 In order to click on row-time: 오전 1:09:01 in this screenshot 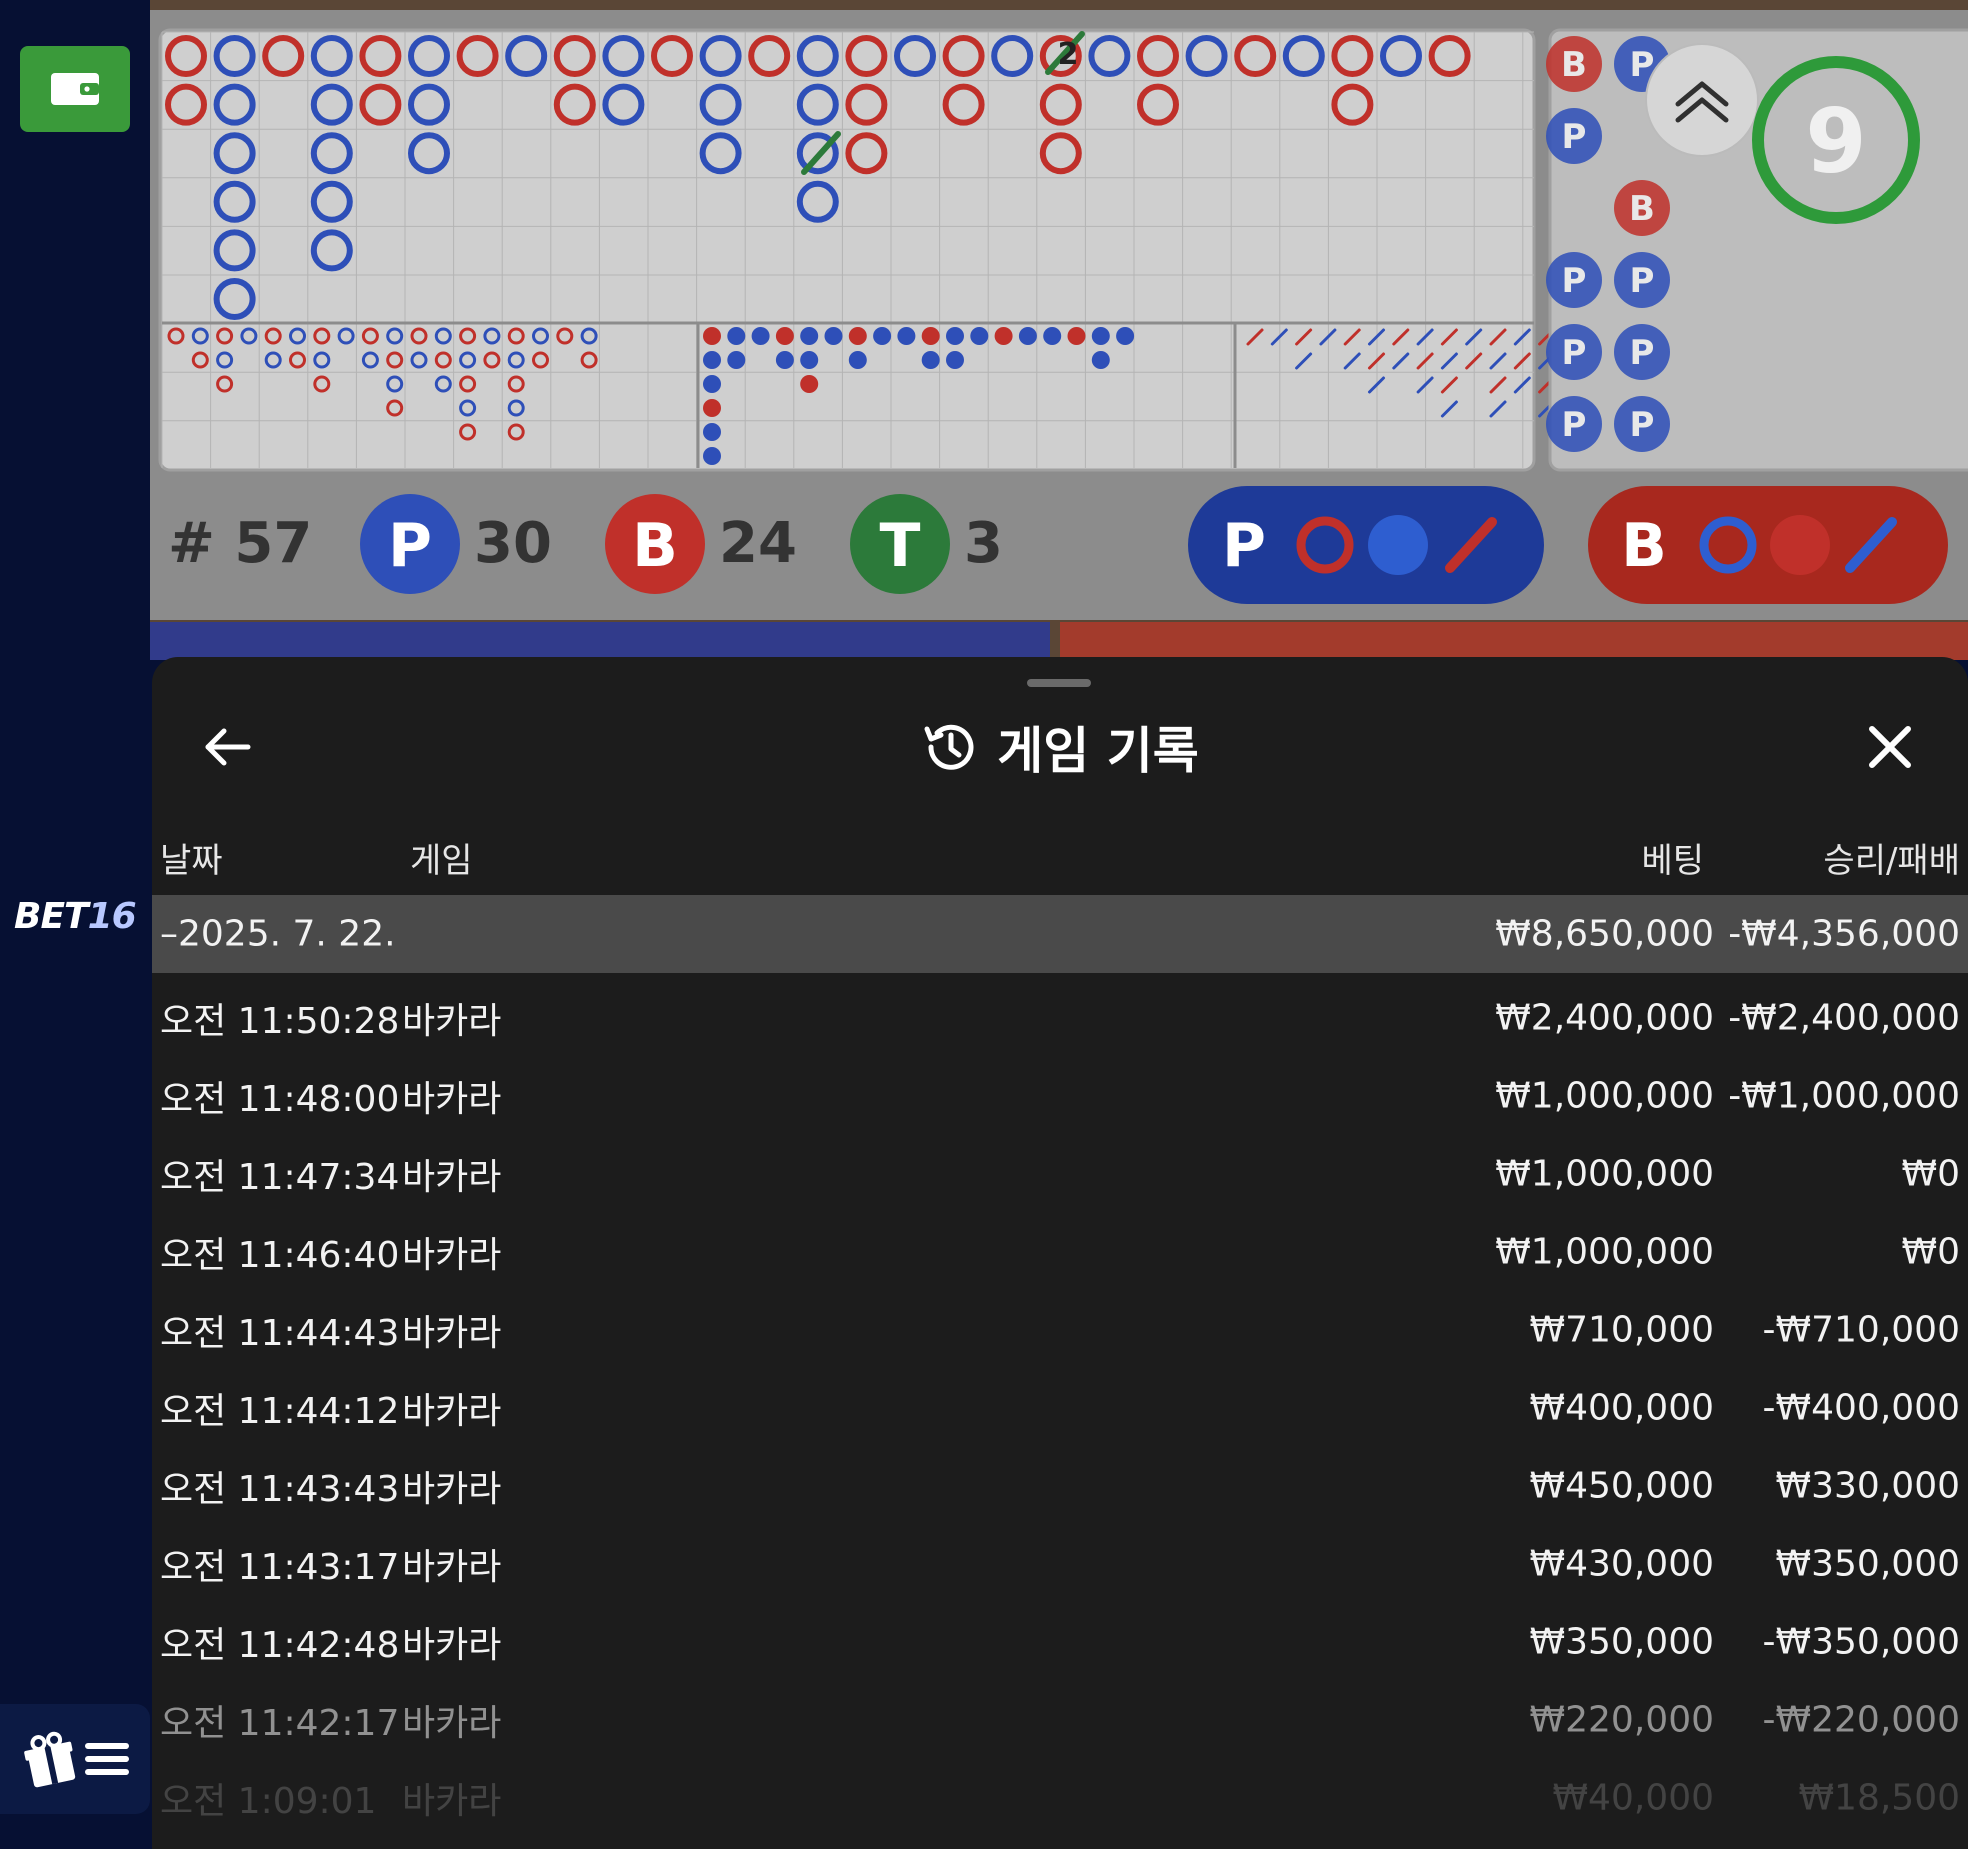, I will do `click(268, 1801)`.